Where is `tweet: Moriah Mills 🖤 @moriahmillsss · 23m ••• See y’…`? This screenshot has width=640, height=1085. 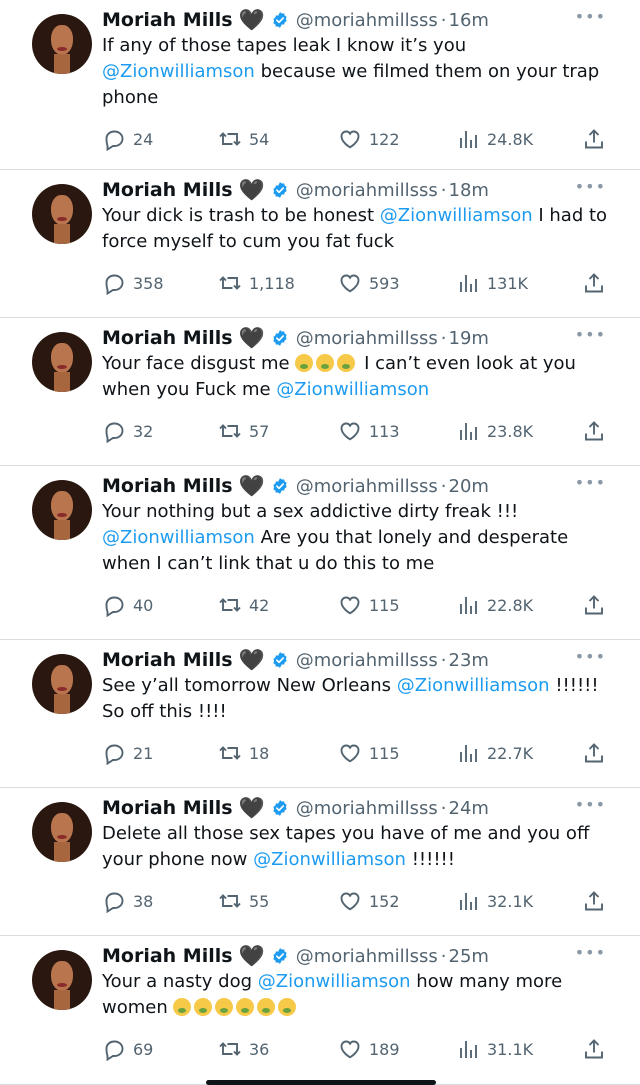 tweet: Moriah Mills 🖤 @moriahmillsss · 23m ••• See y’… is located at coordinates (320, 714).